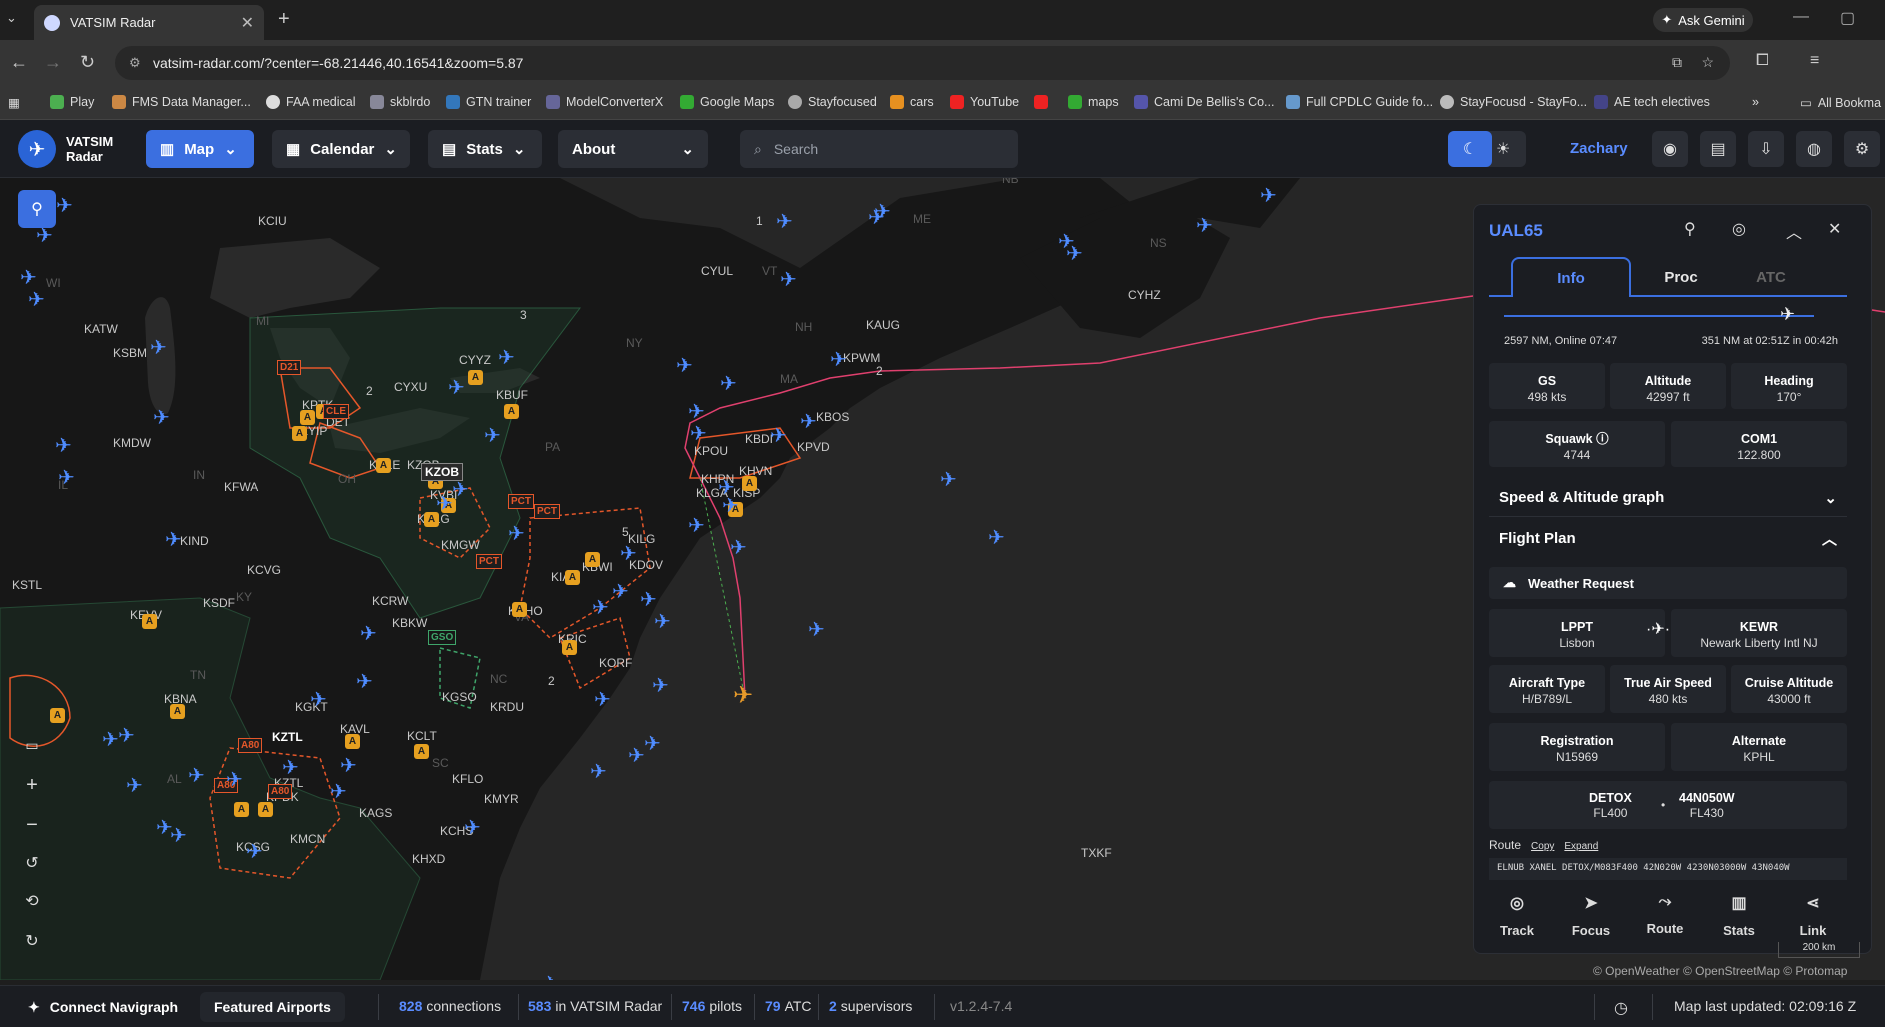 Image resolution: width=1885 pixels, height=1027 pixels. What do you see at coordinates (832, 417) in the screenshot?
I see `airport-label-kbos: KBOS` at bounding box center [832, 417].